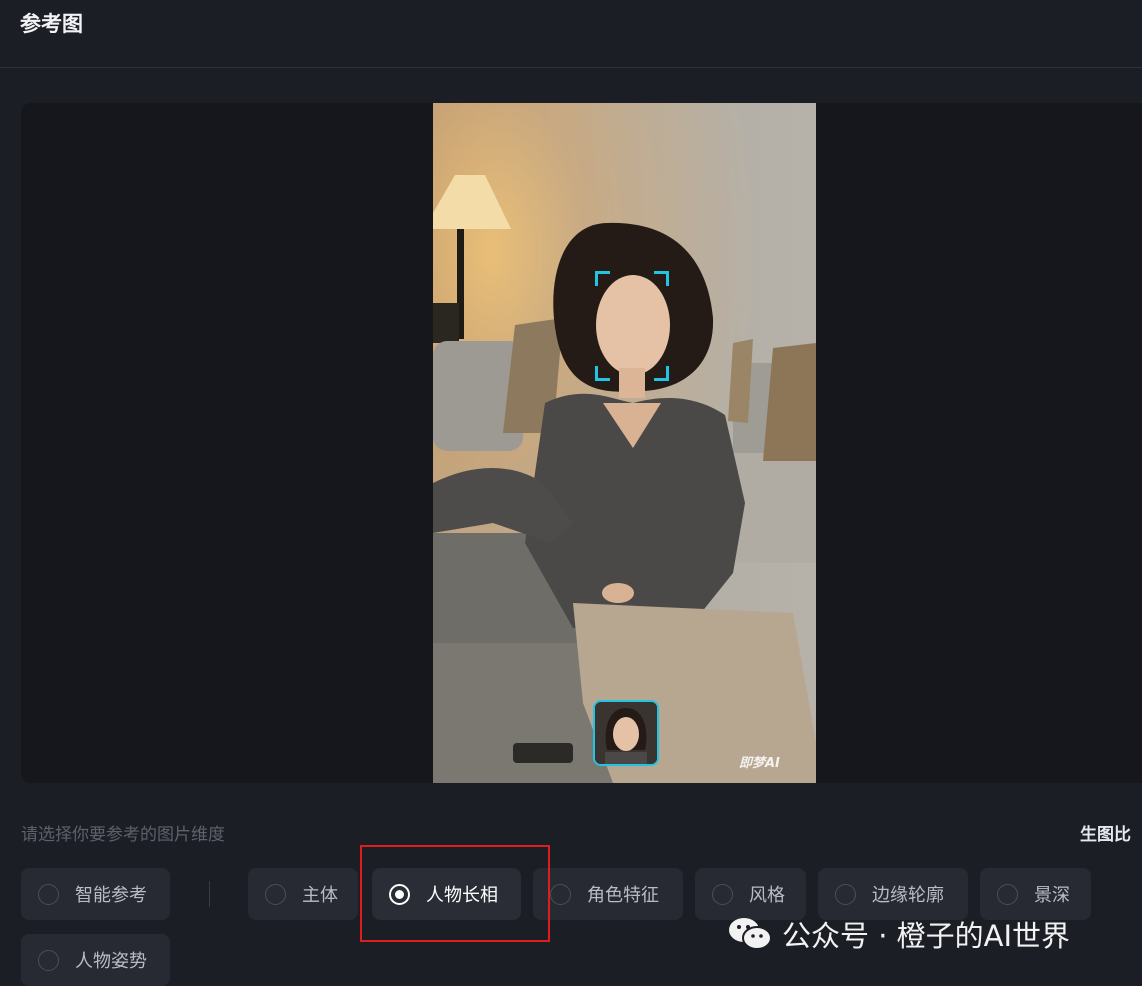  I want to click on account-watermark: 公众号 · 橙子的AI世界, so click(899, 934).